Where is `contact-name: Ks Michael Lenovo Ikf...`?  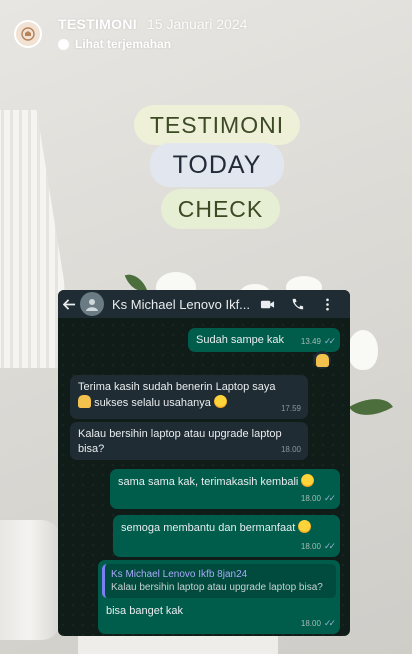
contact-name: Ks Michael Lenovo Ikf... is located at coordinates (182, 304).